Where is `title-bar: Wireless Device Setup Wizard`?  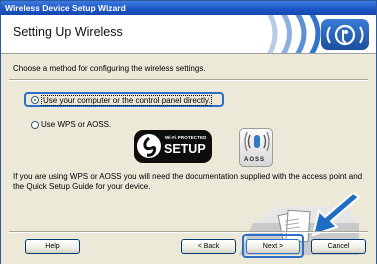
title-bar: Wireless Device Setup Wizard is located at coordinates (188, 8).